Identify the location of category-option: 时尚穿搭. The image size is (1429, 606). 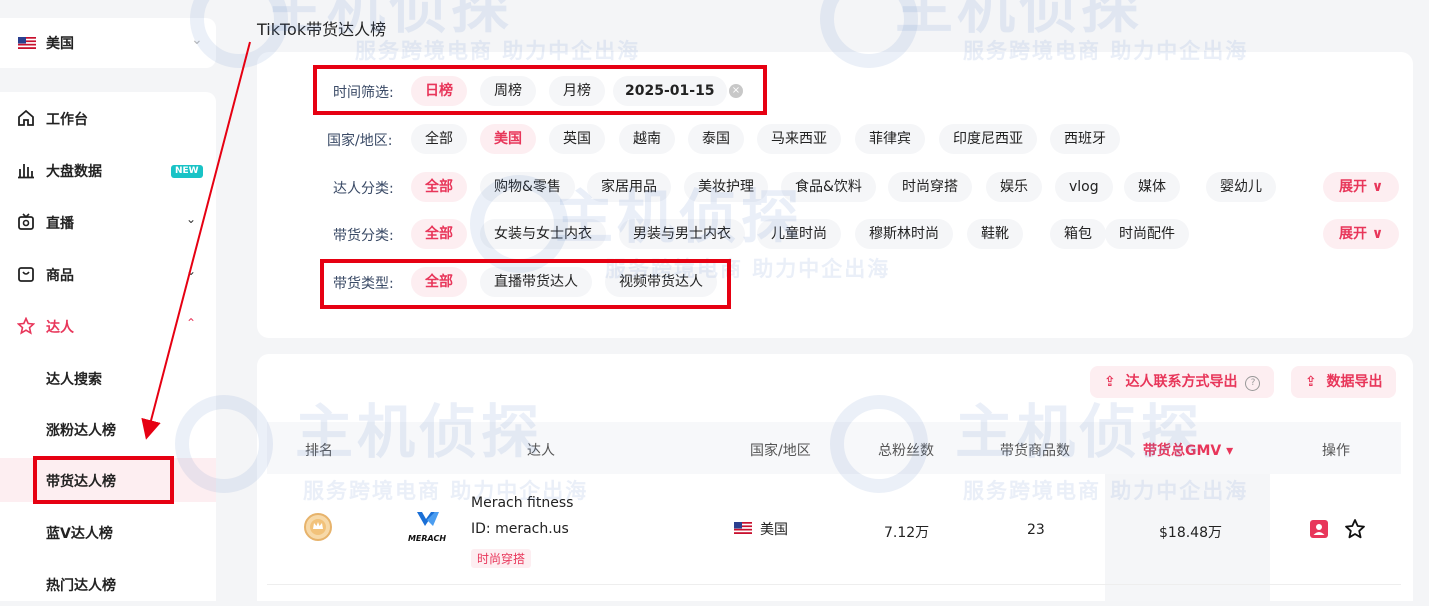
(930, 187).